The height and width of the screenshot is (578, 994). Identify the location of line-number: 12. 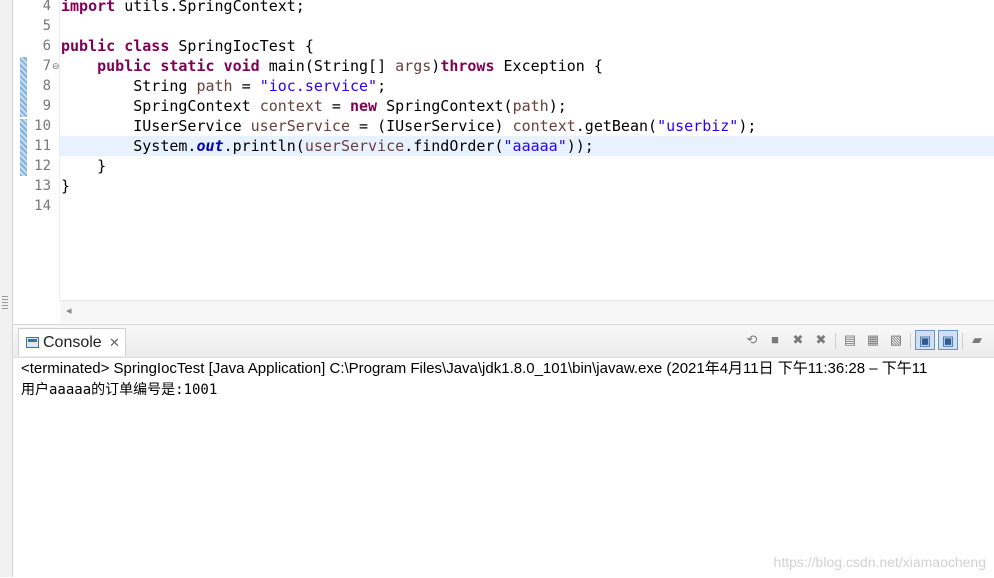
(42, 166).